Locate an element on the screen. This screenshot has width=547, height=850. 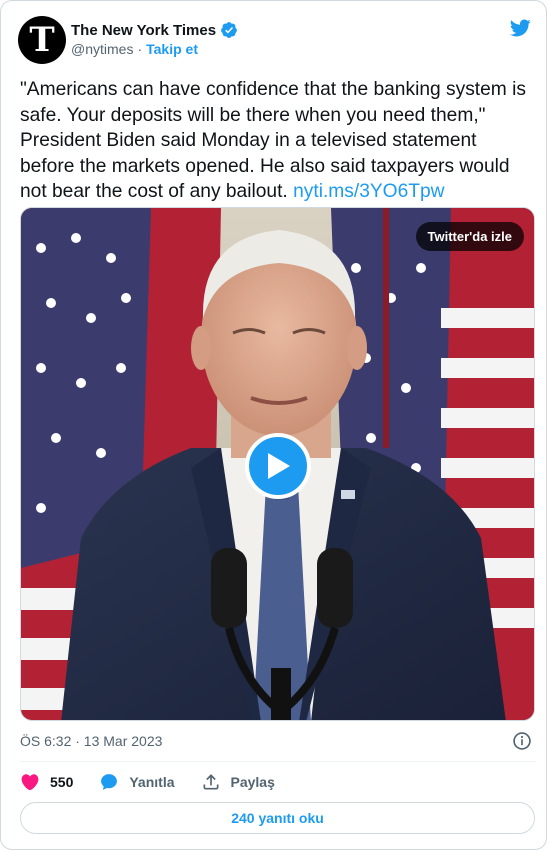
share-icon is located at coordinates (210, 782).